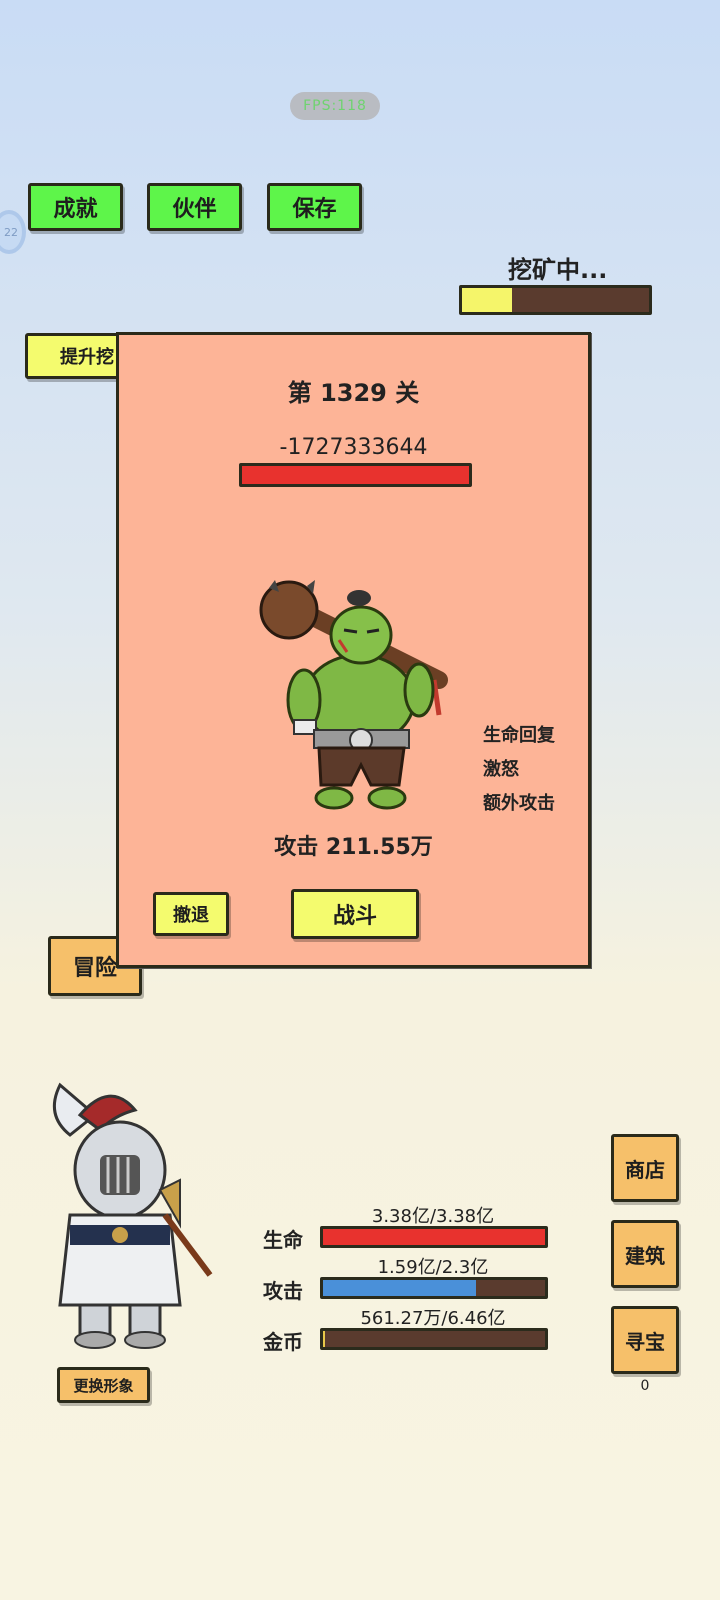 The width and height of the screenshot is (720, 1600). I want to click on gold-bar-fill, so click(324, 1339).